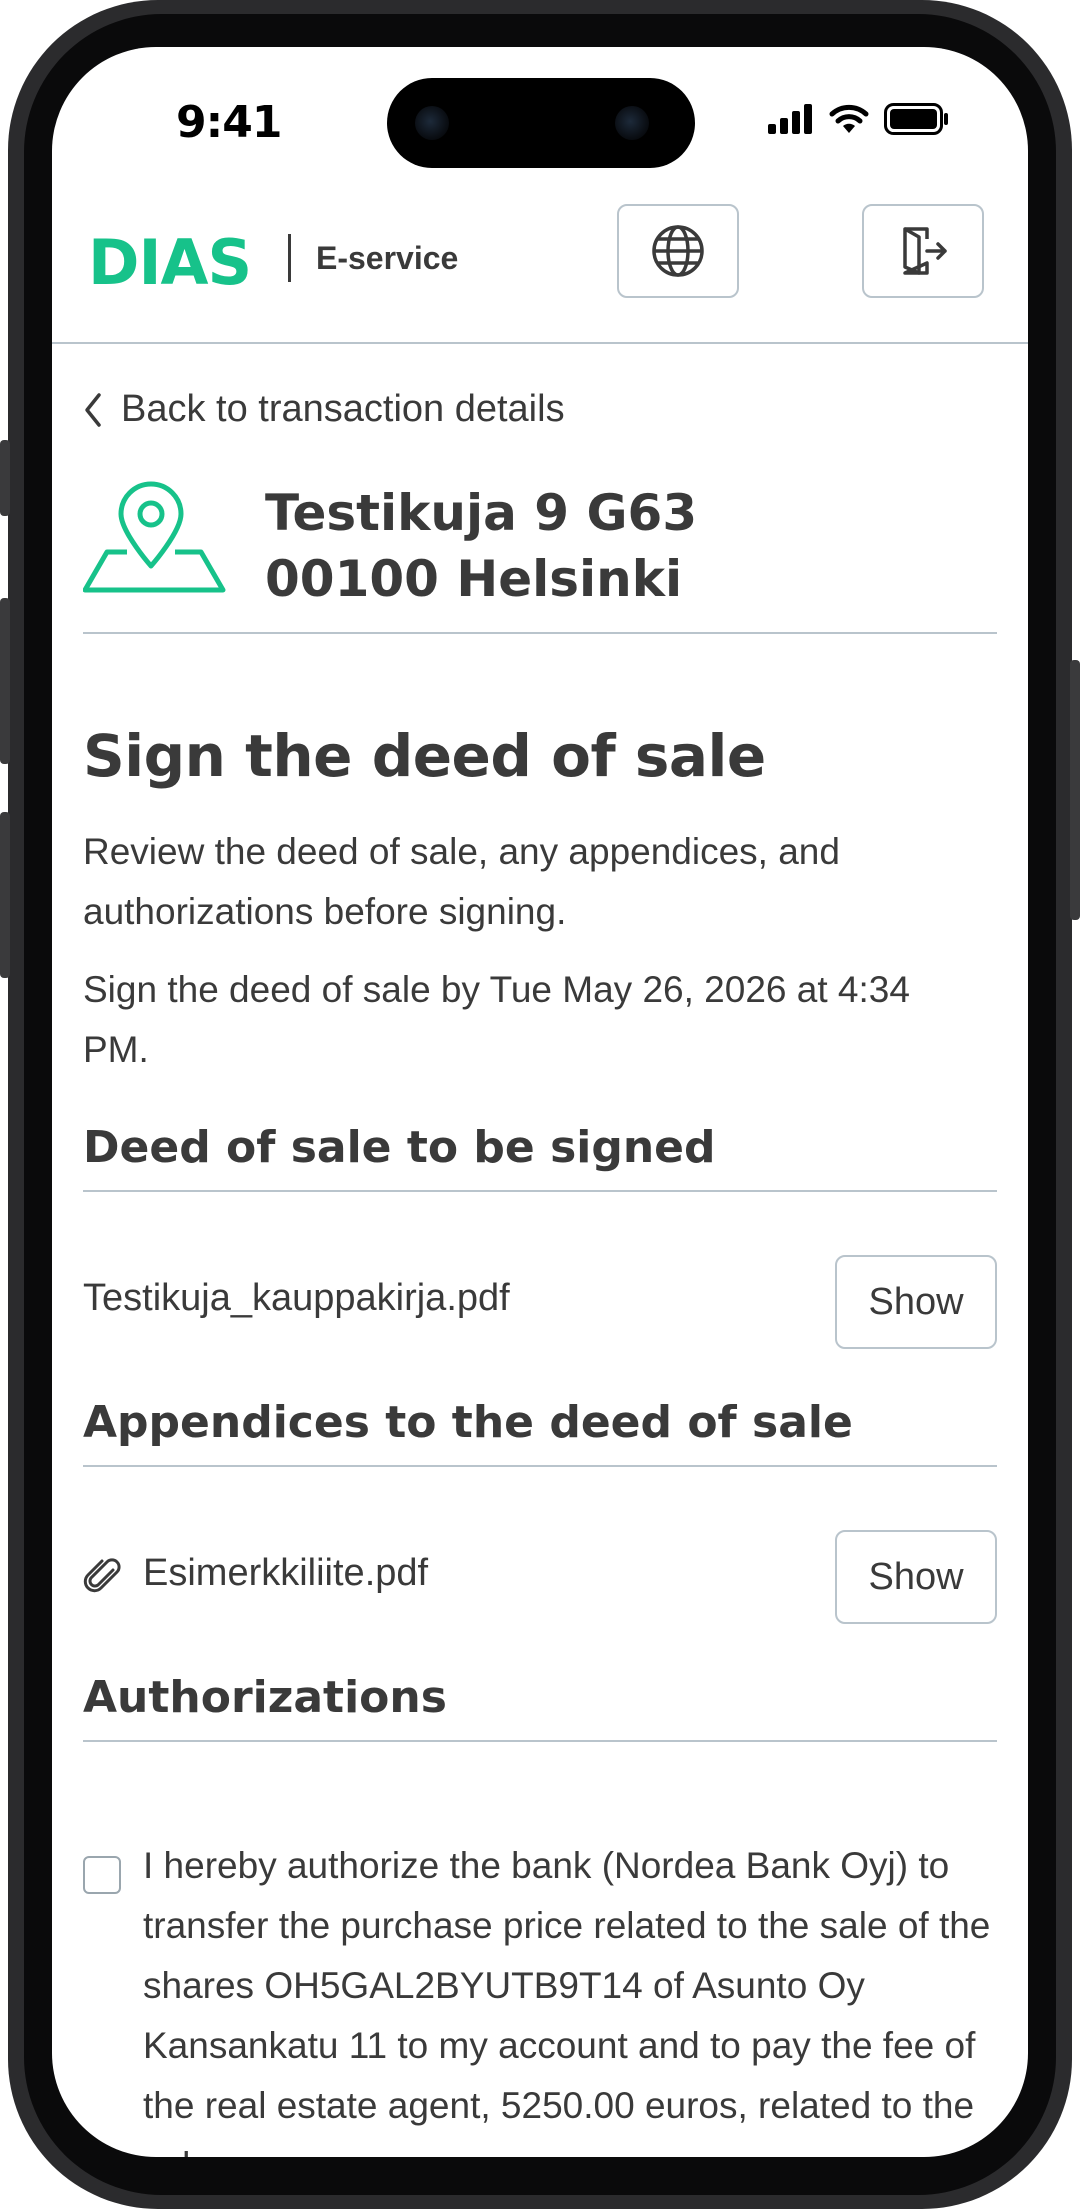 Image resolution: width=1080 pixels, height=2209 pixels. What do you see at coordinates (540, 1302) in the screenshot?
I see `deed-file-row: Testikuja_kauppakirja.pdf Show` at bounding box center [540, 1302].